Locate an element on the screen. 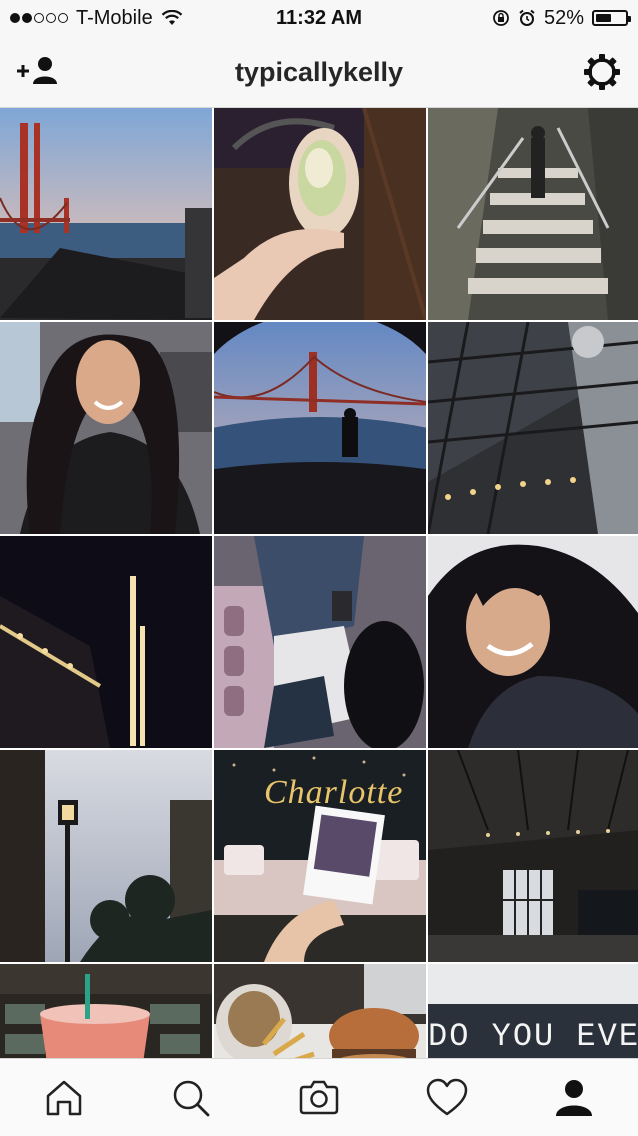  profile-header: typicallykelly is located at coordinates (319, 72).